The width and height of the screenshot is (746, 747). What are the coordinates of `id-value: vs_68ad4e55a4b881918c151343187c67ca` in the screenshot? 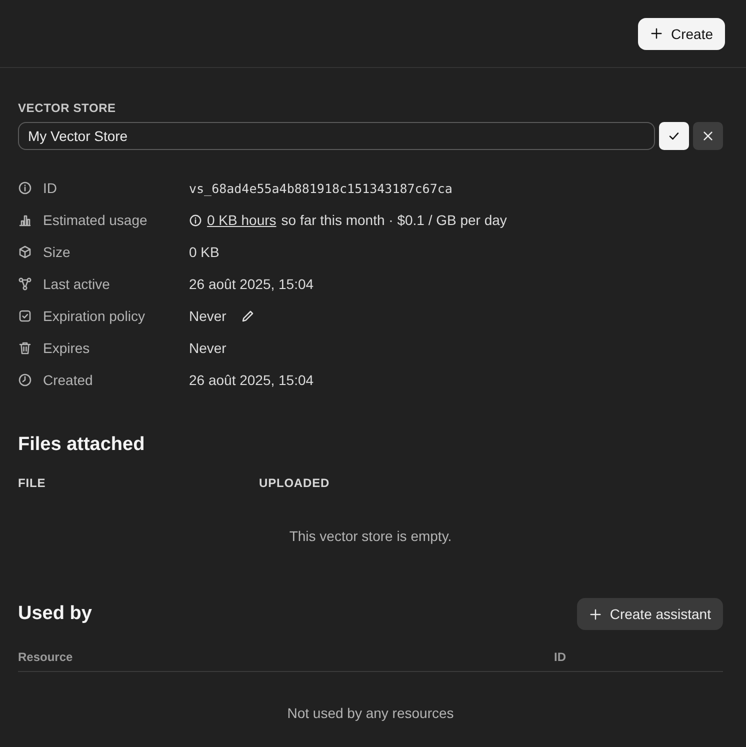 It's located at (320, 188).